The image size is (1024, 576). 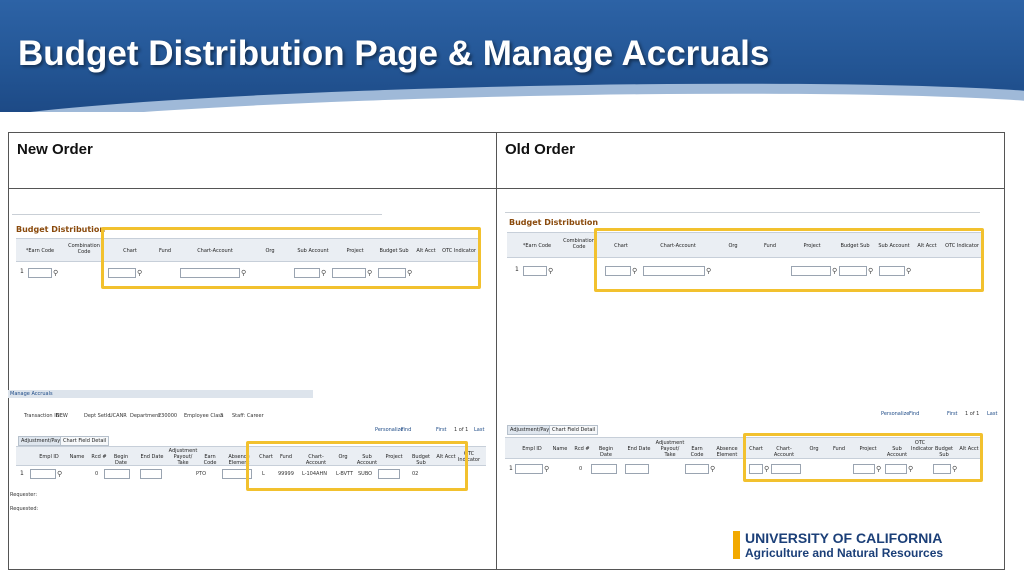 What do you see at coordinates (750, 161) in the screenshot?
I see `header-cell-old: Old Order` at bounding box center [750, 161].